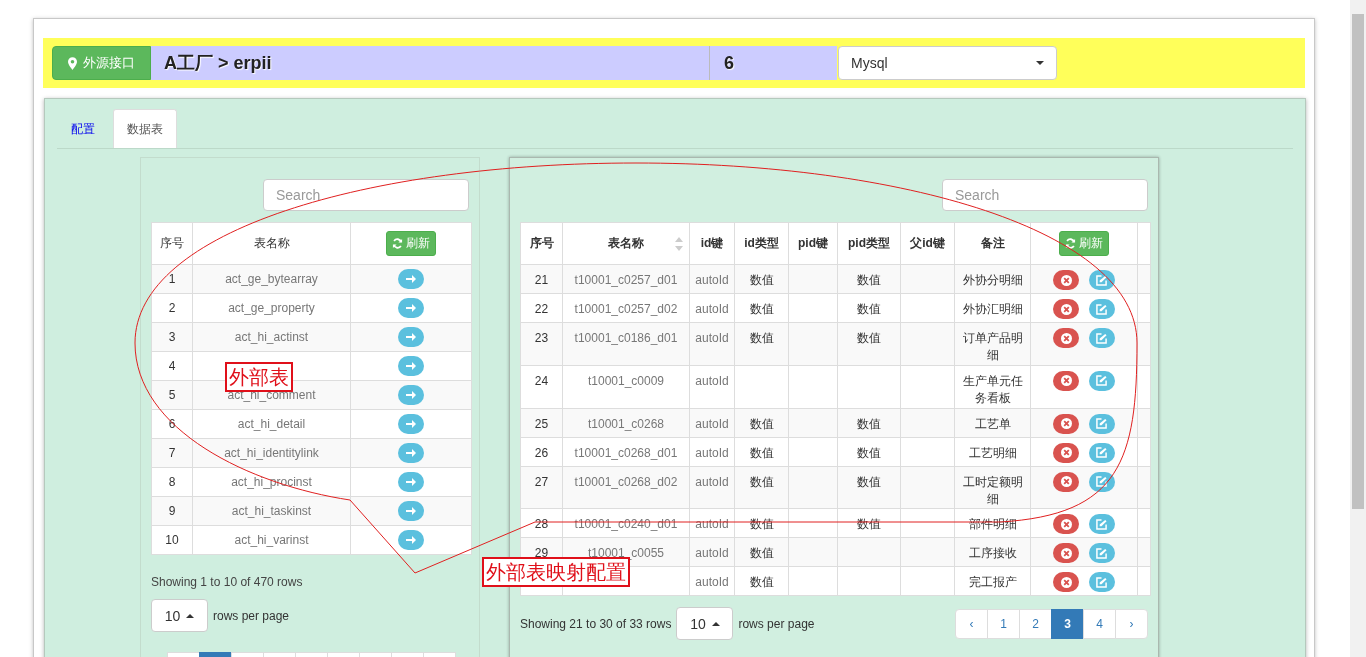 The height and width of the screenshot is (657, 1366). What do you see at coordinates (626, 243) in the screenshot?
I see `column-header: 表名称` at bounding box center [626, 243].